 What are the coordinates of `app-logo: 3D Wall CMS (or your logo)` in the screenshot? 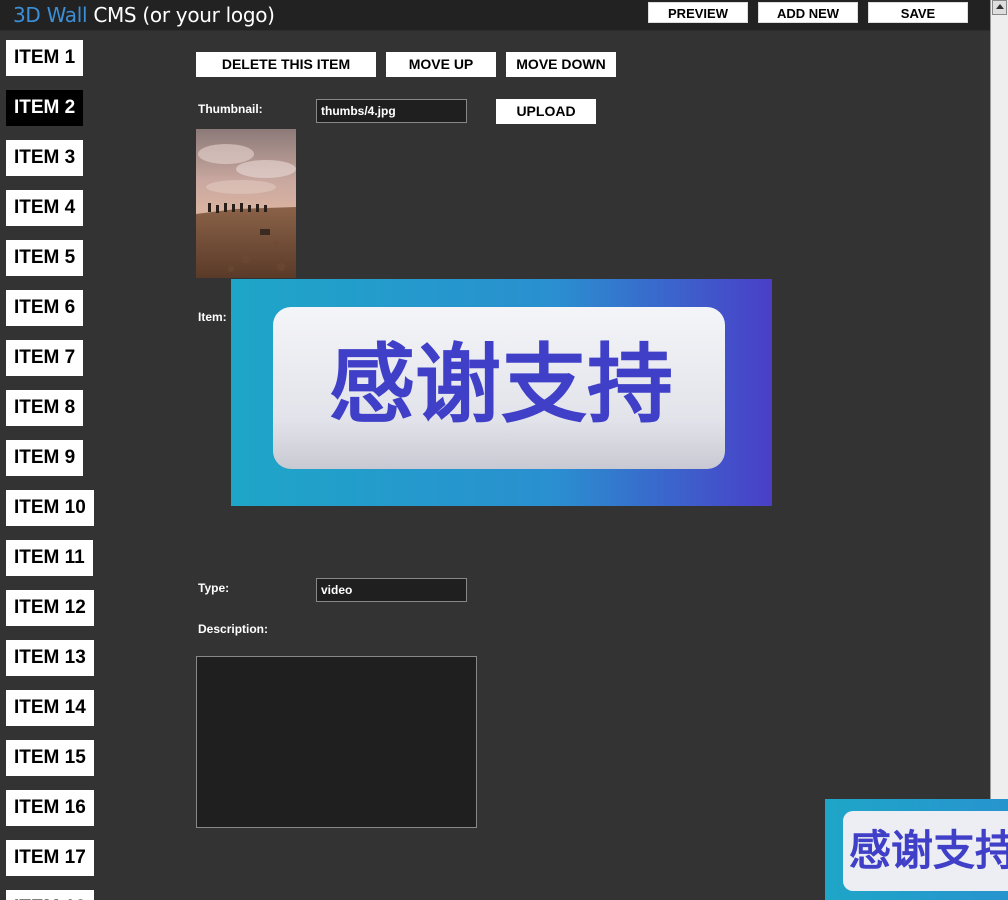 It's located at (144, 15).